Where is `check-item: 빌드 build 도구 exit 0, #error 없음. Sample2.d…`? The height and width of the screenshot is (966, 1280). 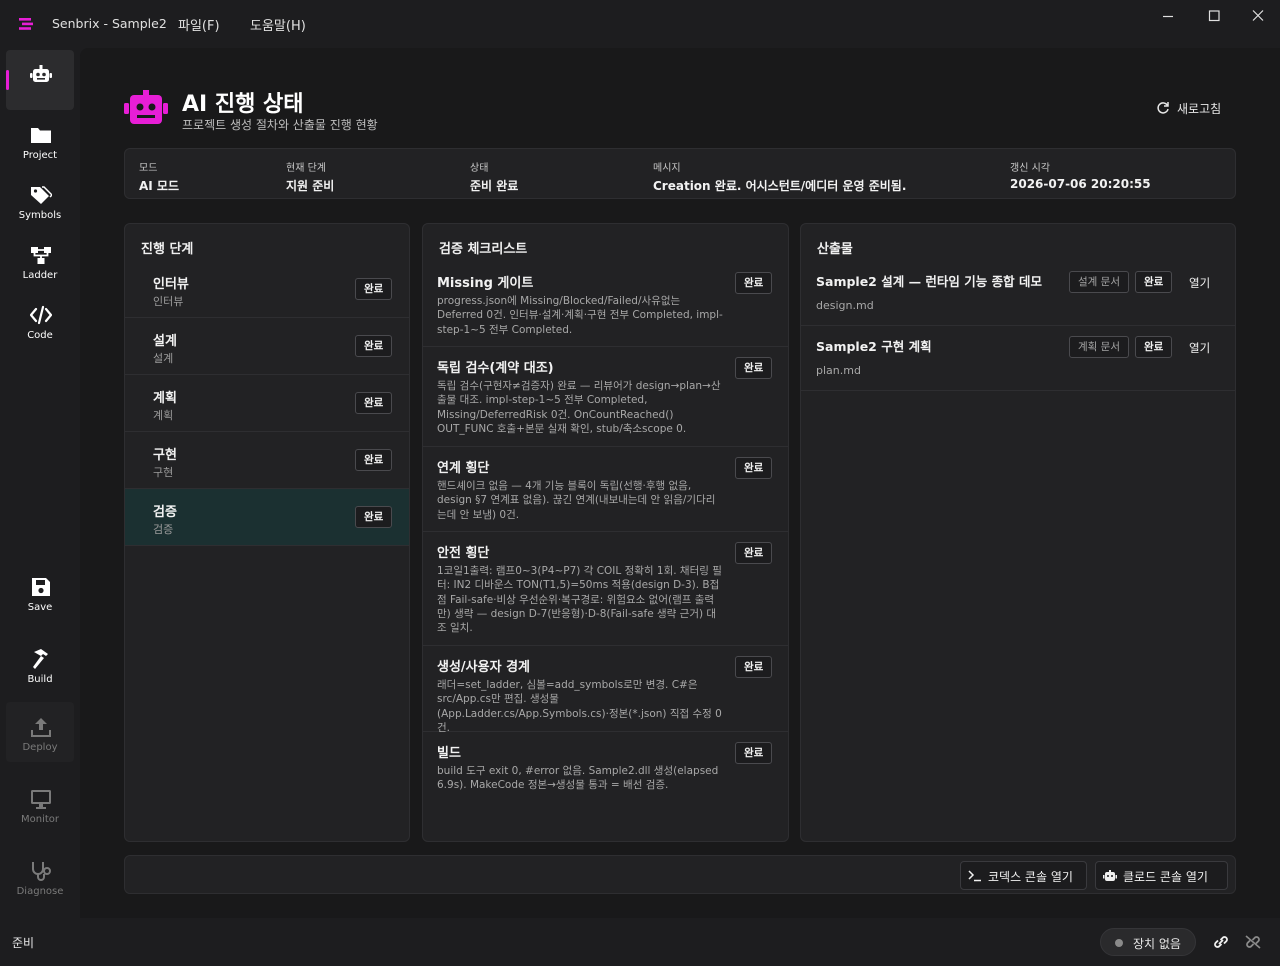
check-item: 빌드 build 도구 exit 0, #error 없음. Sample2.d… is located at coordinates (605, 769).